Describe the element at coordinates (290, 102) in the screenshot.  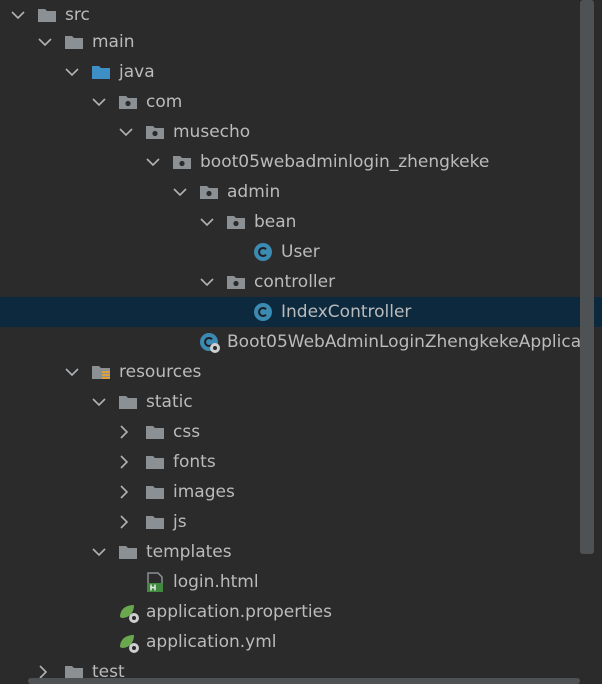
I see `tree-item-com: com` at that location.